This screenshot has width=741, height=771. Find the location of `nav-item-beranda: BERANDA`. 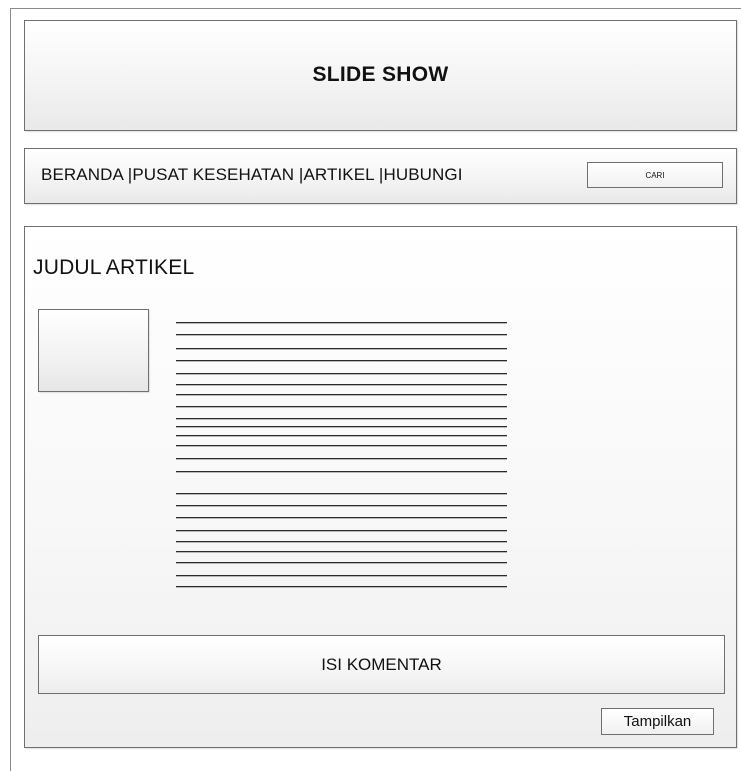

nav-item-beranda: BERANDA is located at coordinates (84, 174).